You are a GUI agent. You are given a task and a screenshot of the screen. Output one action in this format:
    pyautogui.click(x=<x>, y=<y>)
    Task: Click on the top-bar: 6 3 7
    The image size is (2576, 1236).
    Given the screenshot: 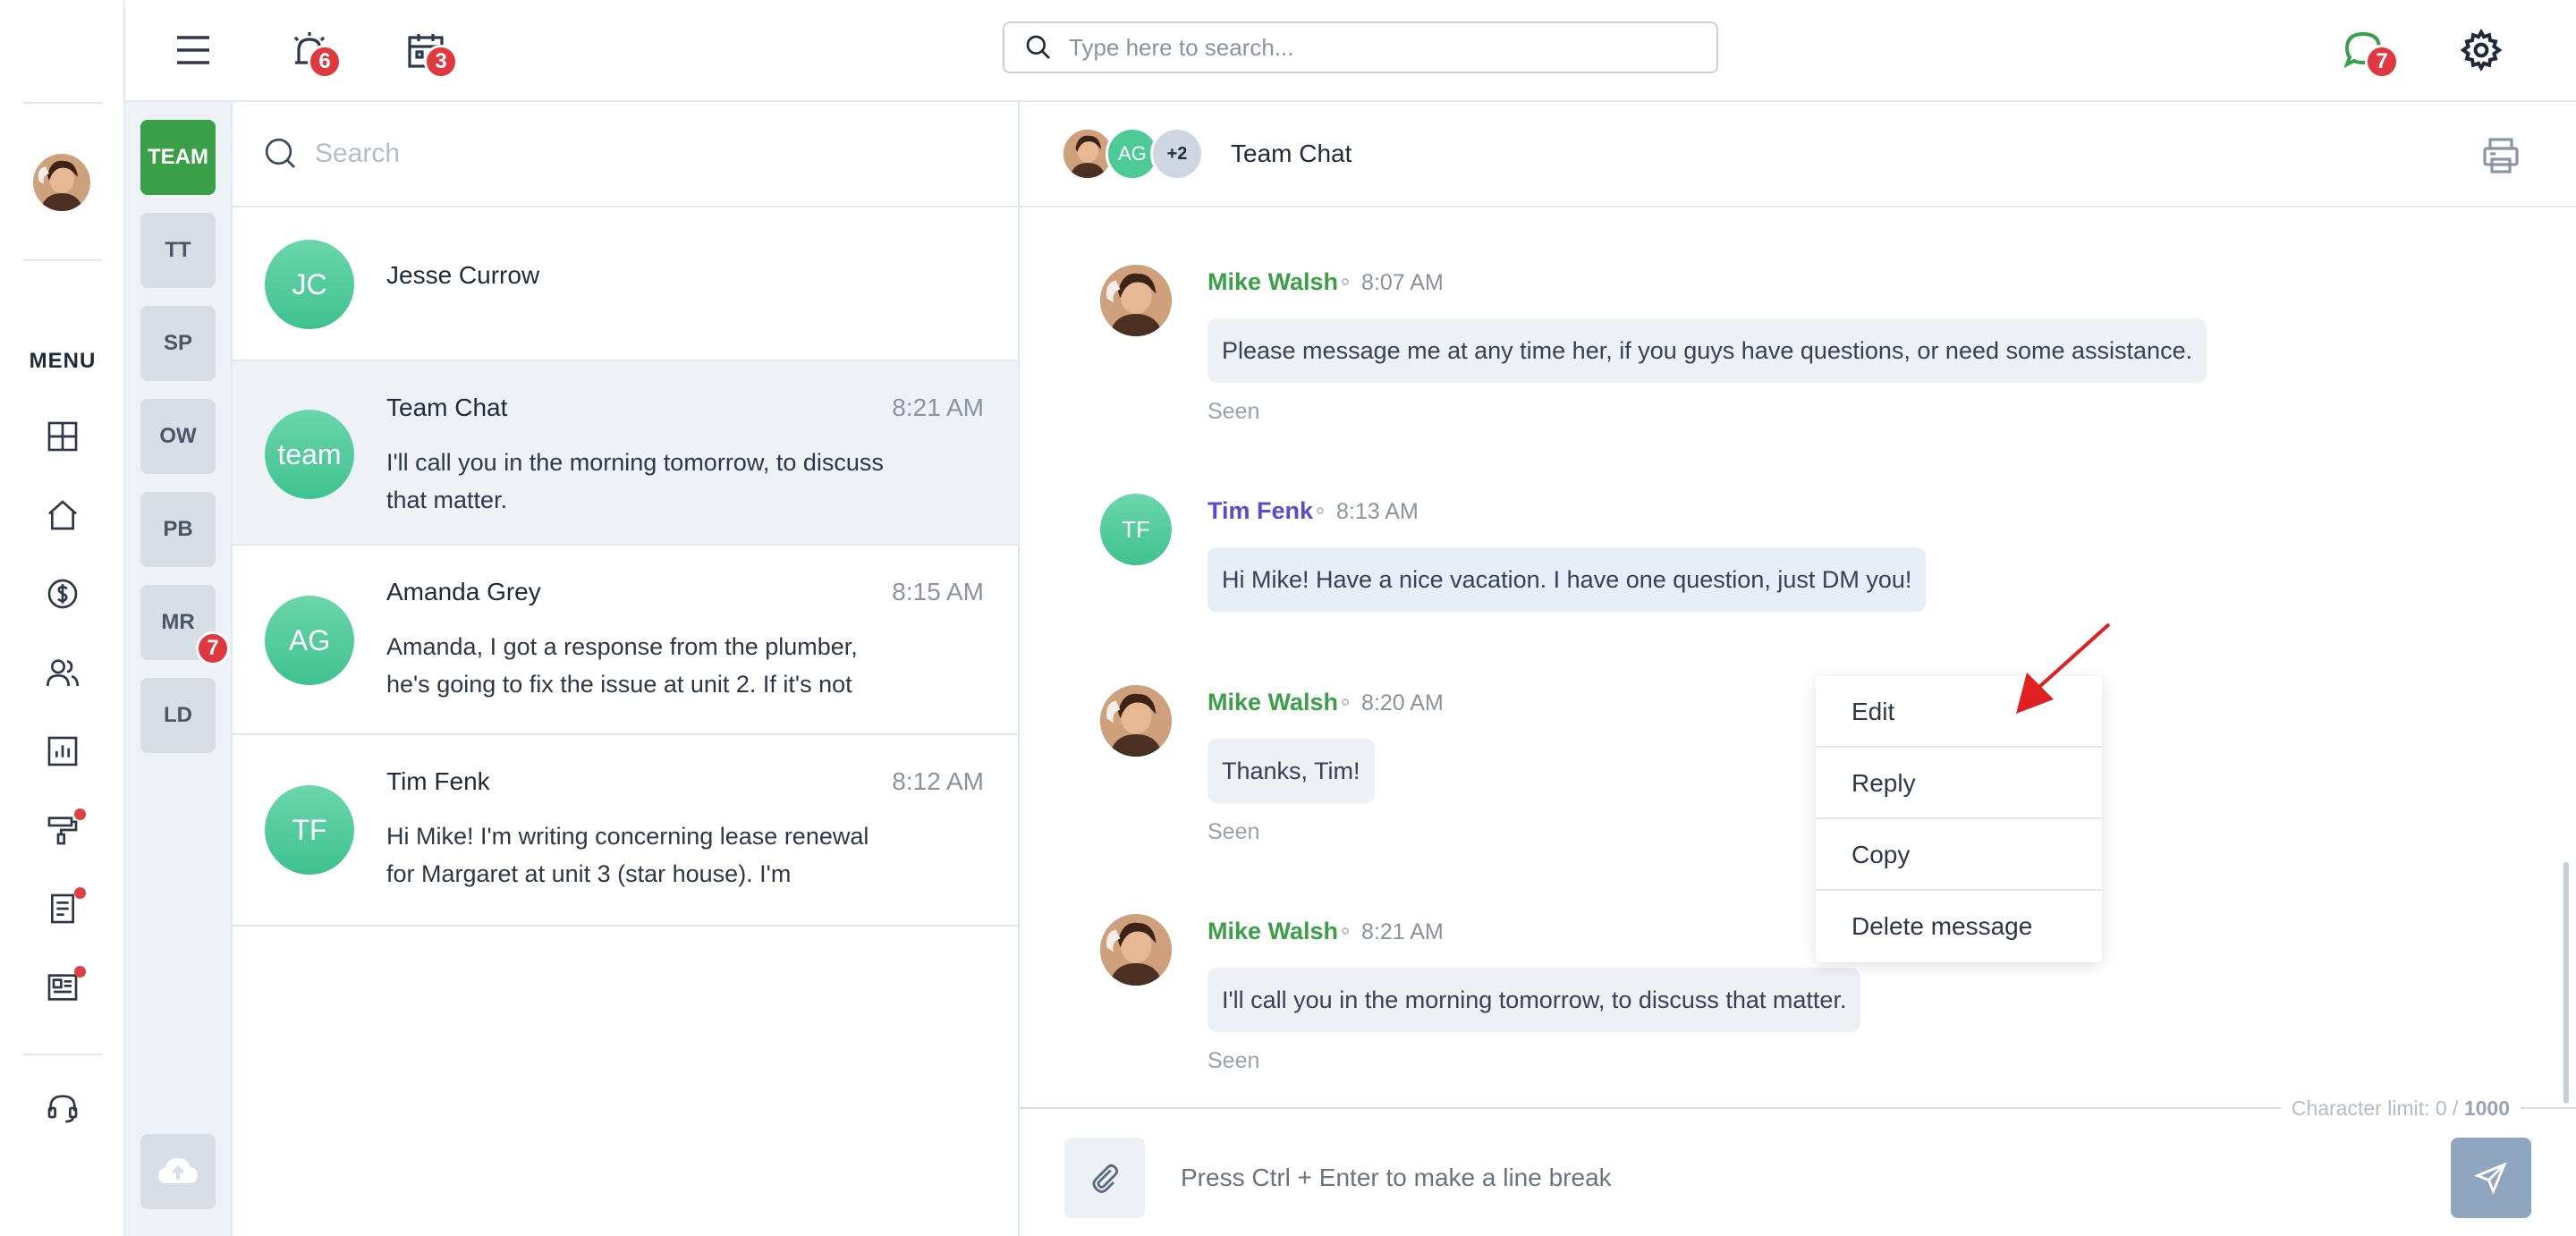 What is the action you would take?
    pyautogui.click(x=1350, y=51)
    